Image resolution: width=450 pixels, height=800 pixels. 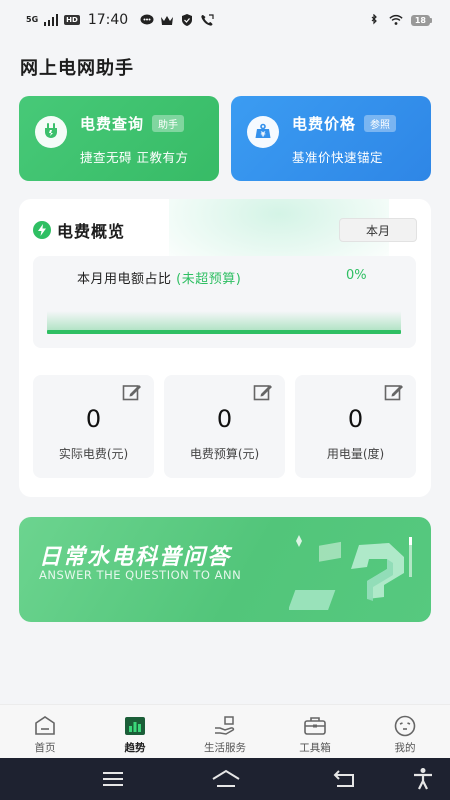 What do you see at coordinates (147, 19) in the screenshot?
I see `message-icon` at bounding box center [147, 19].